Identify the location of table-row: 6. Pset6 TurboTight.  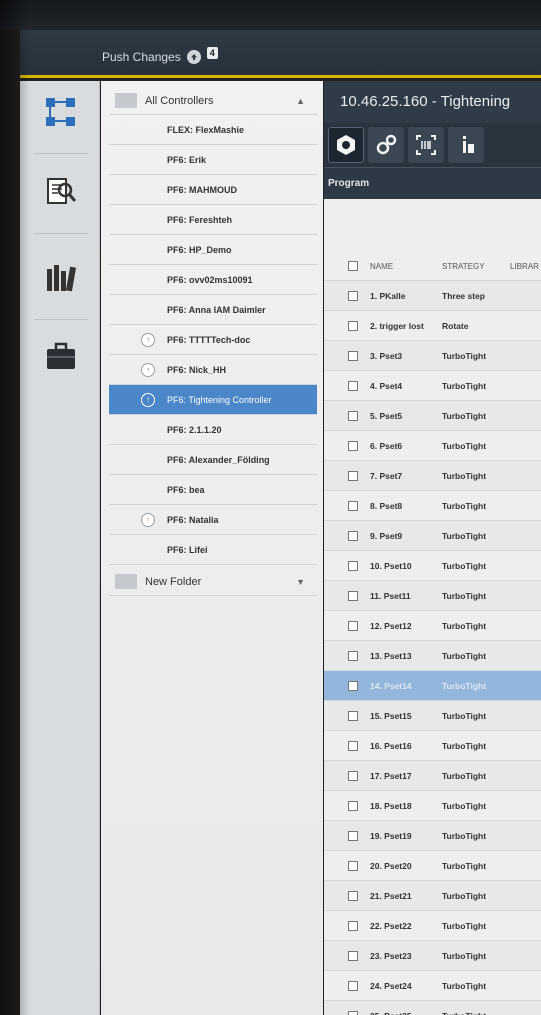
(432, 446).